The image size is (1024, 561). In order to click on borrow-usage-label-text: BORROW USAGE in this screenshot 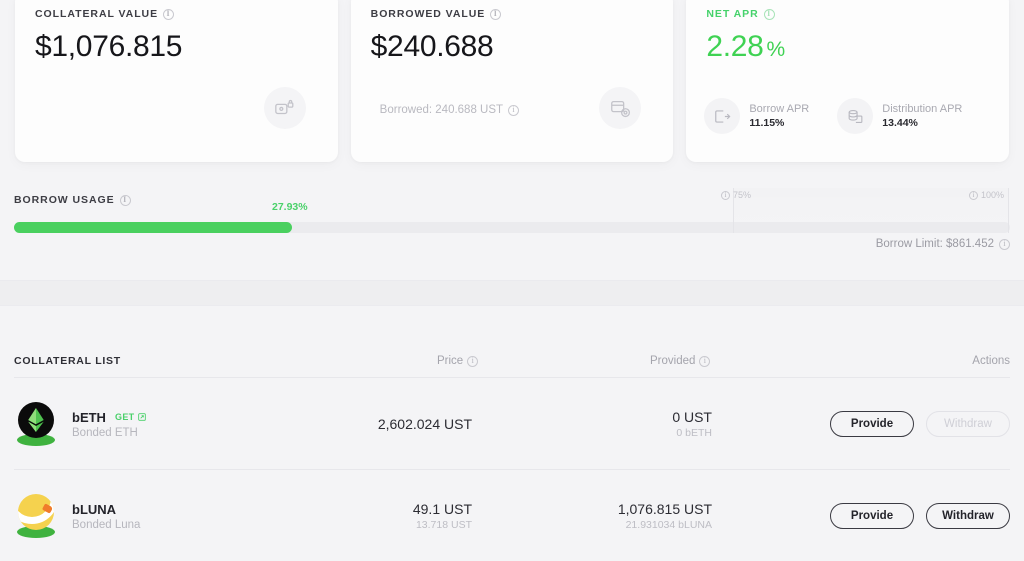, I will do `click(64, 200)`.